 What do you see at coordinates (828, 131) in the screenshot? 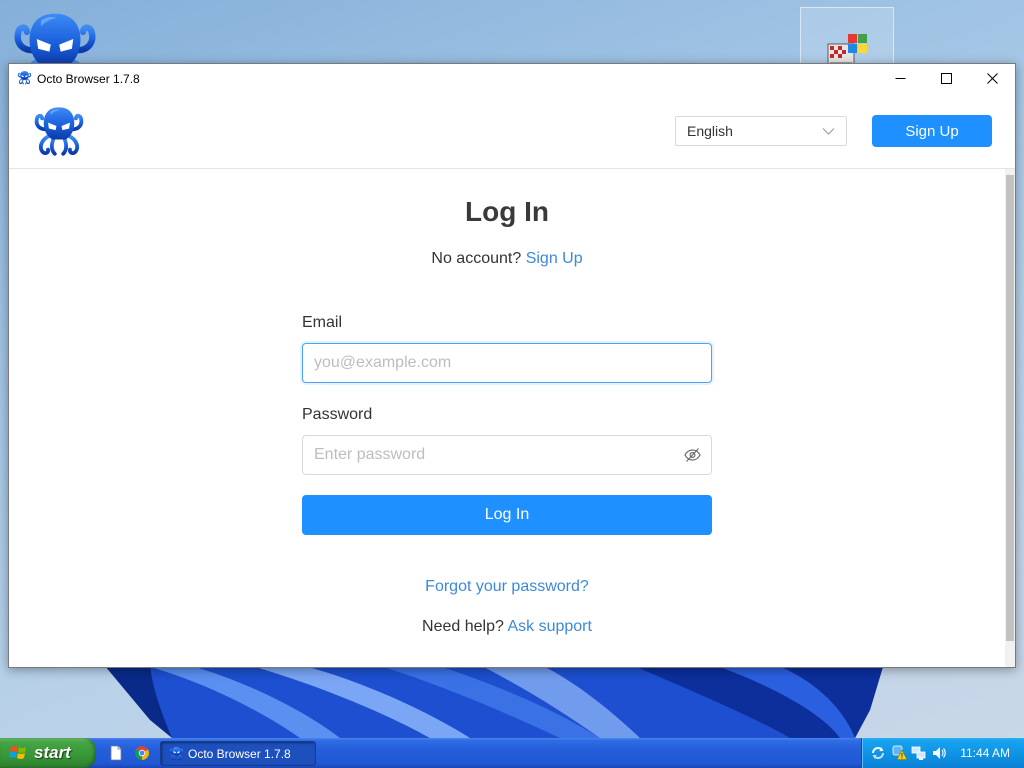
I see `chevron-down-icon` at bounding box center [828, 131].